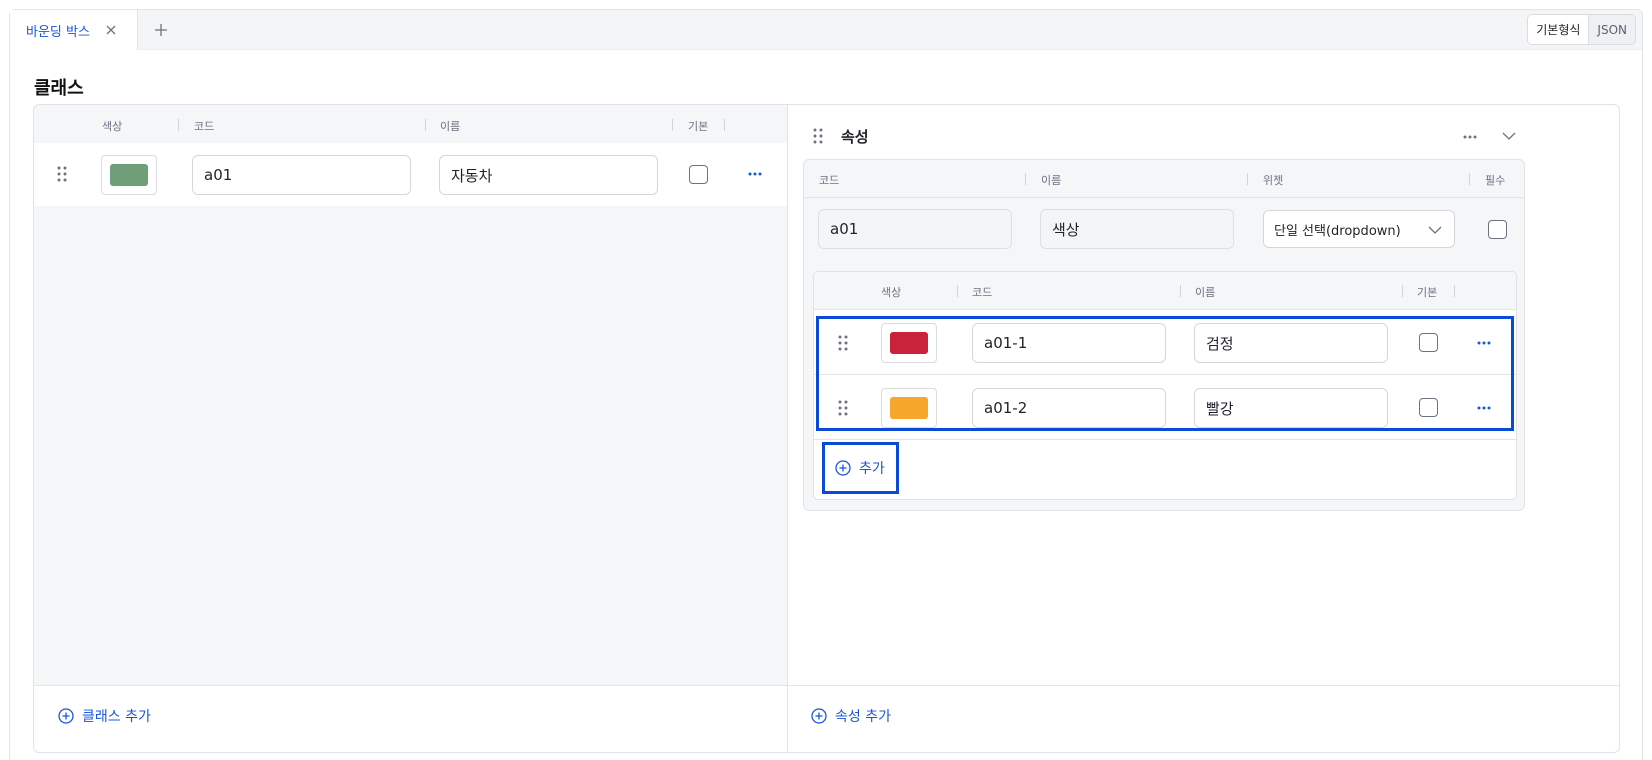  I want to click on attribute-name-input: 색상, so click(1137, 229).